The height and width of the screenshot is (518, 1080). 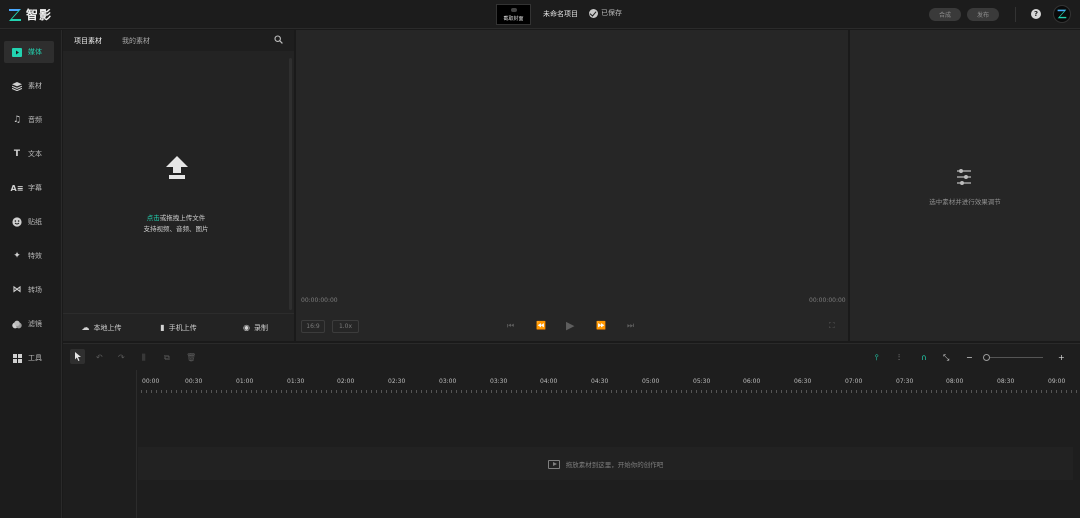 I want to click on save-status: 已保存, so click(x=605, y=13).